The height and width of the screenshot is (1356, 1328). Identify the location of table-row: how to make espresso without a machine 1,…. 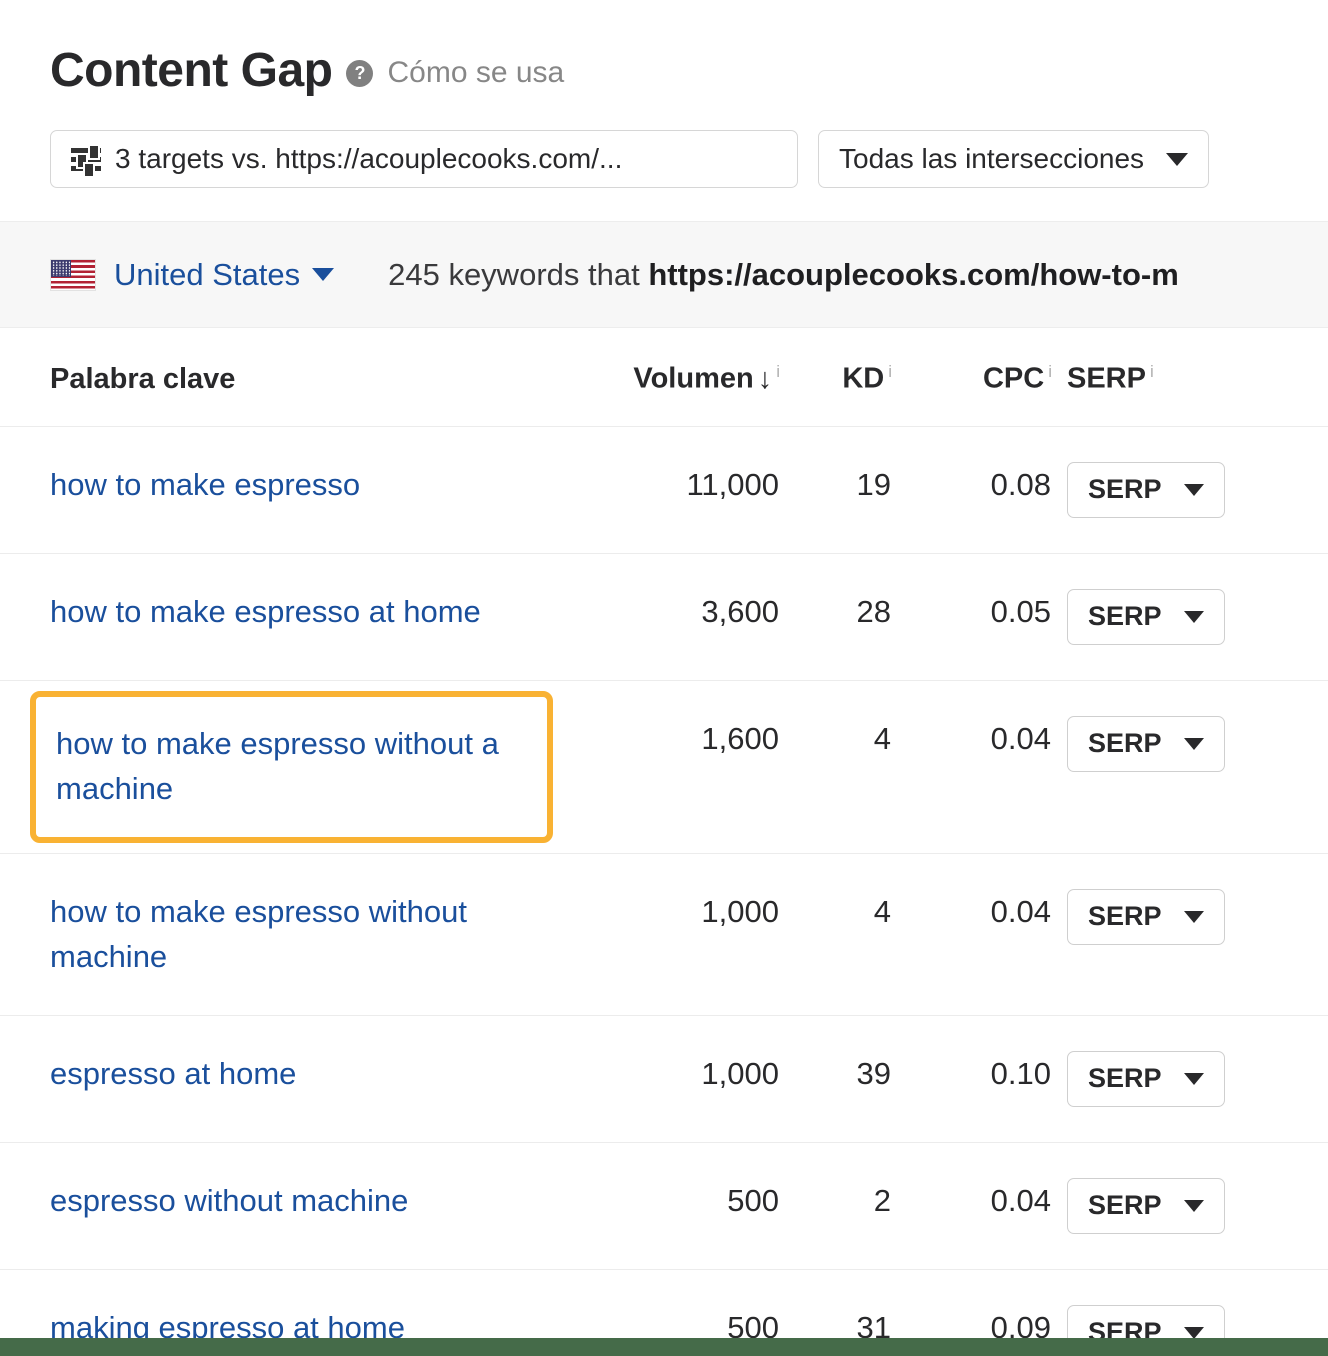
(664, 767).